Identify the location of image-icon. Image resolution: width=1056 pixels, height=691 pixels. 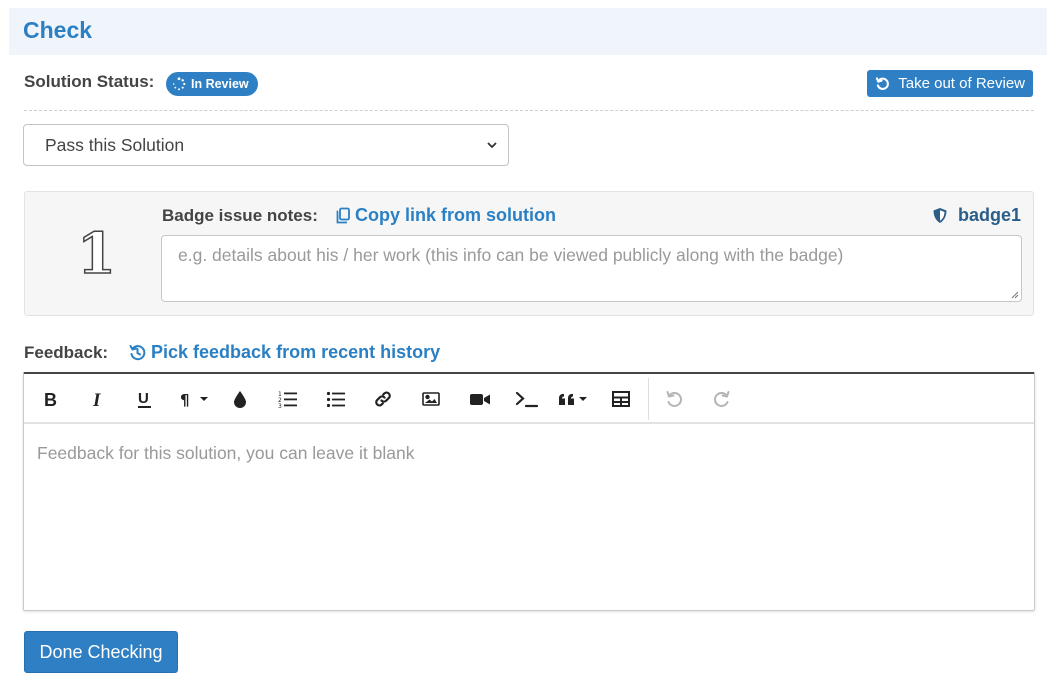
(431, 399).